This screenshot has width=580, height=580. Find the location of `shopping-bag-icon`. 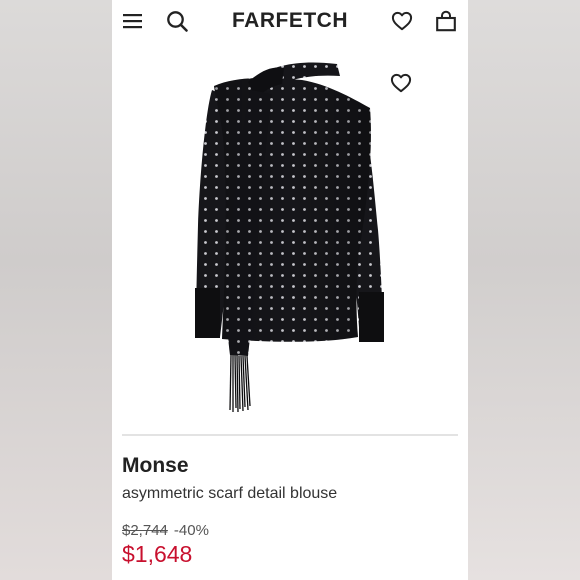

shopping-bag-icon is located at coordinates (446, 21).